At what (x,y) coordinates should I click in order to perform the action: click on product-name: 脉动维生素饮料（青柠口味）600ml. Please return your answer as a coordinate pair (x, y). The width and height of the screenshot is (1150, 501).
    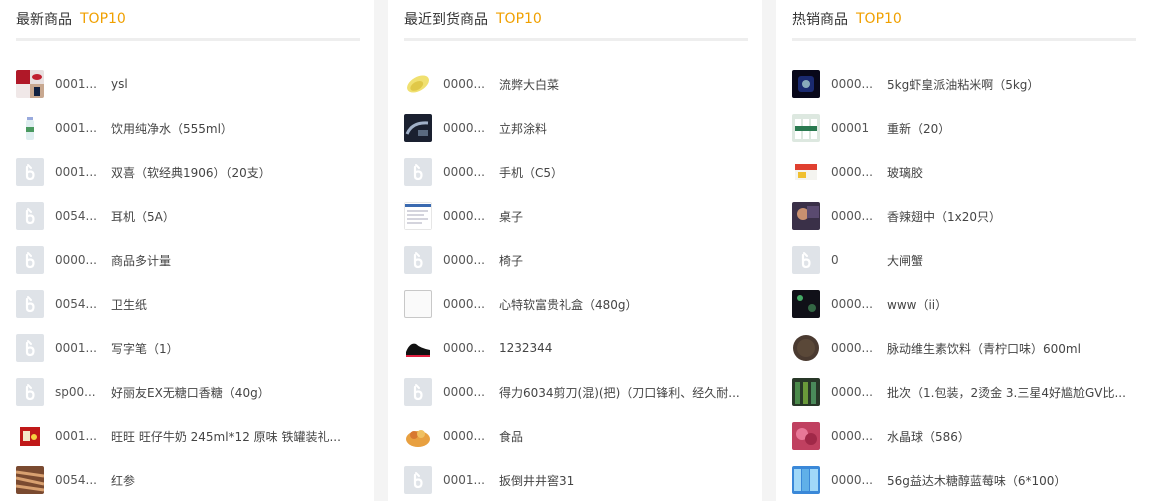
    Looking at the image, I should click on (984, 348).